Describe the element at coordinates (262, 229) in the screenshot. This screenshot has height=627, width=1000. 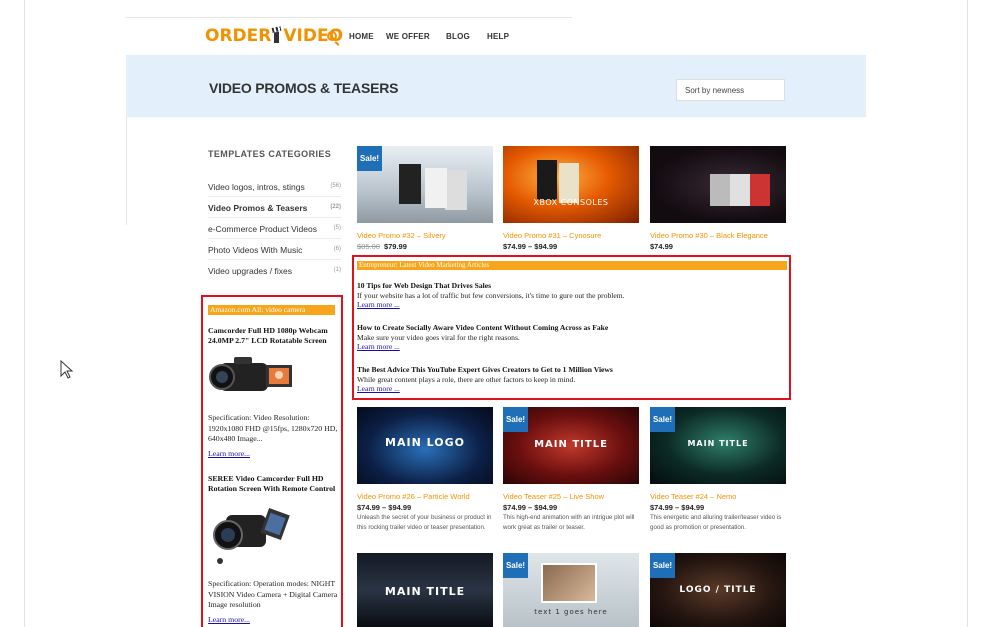
I see `category-label: e-Commerce Product Videos` at that location.